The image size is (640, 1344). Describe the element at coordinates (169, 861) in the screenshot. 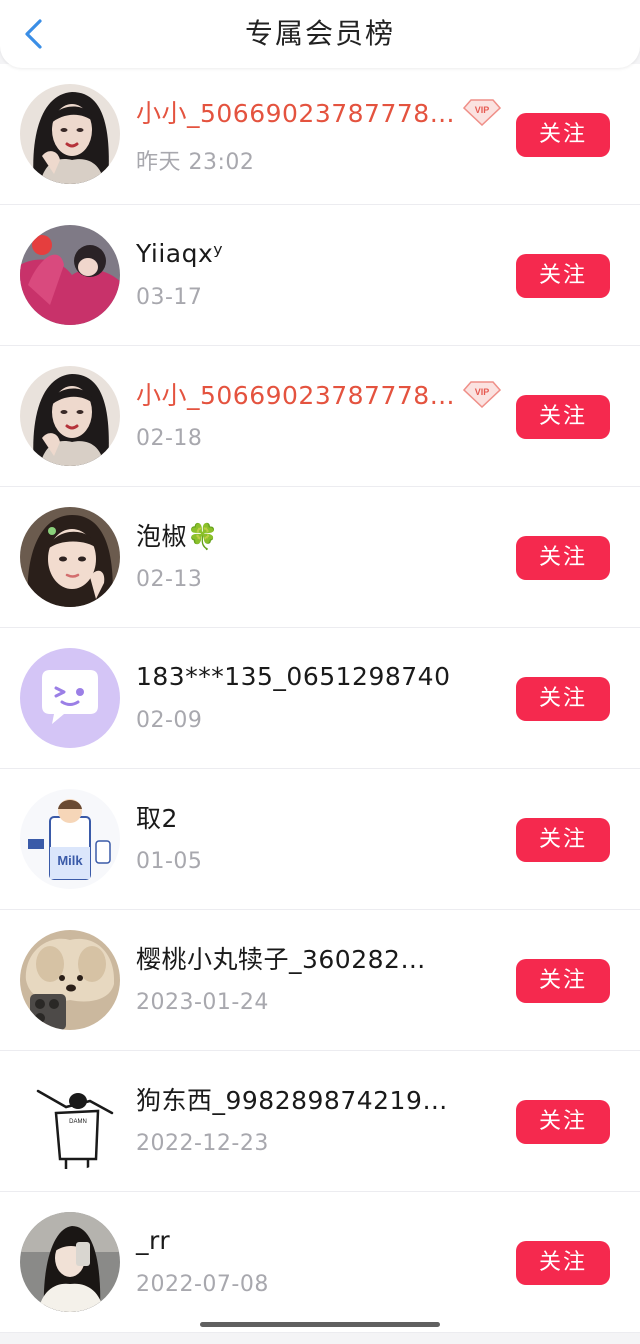

I see `member-date: 01-05` at that location.